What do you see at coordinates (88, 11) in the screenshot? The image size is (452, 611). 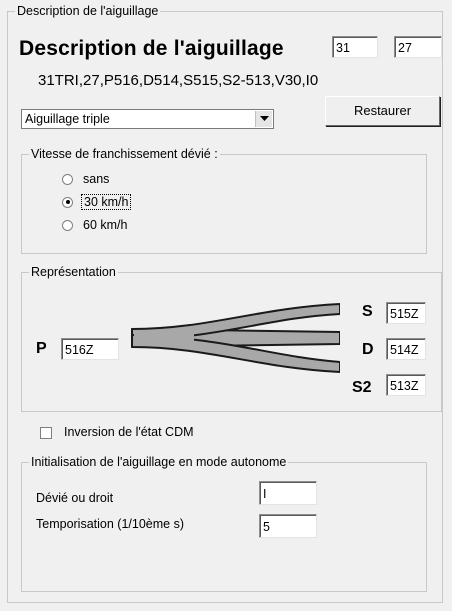 I see `panel-legend: Description de l'aiguillage` at bounding box center [88, 11].